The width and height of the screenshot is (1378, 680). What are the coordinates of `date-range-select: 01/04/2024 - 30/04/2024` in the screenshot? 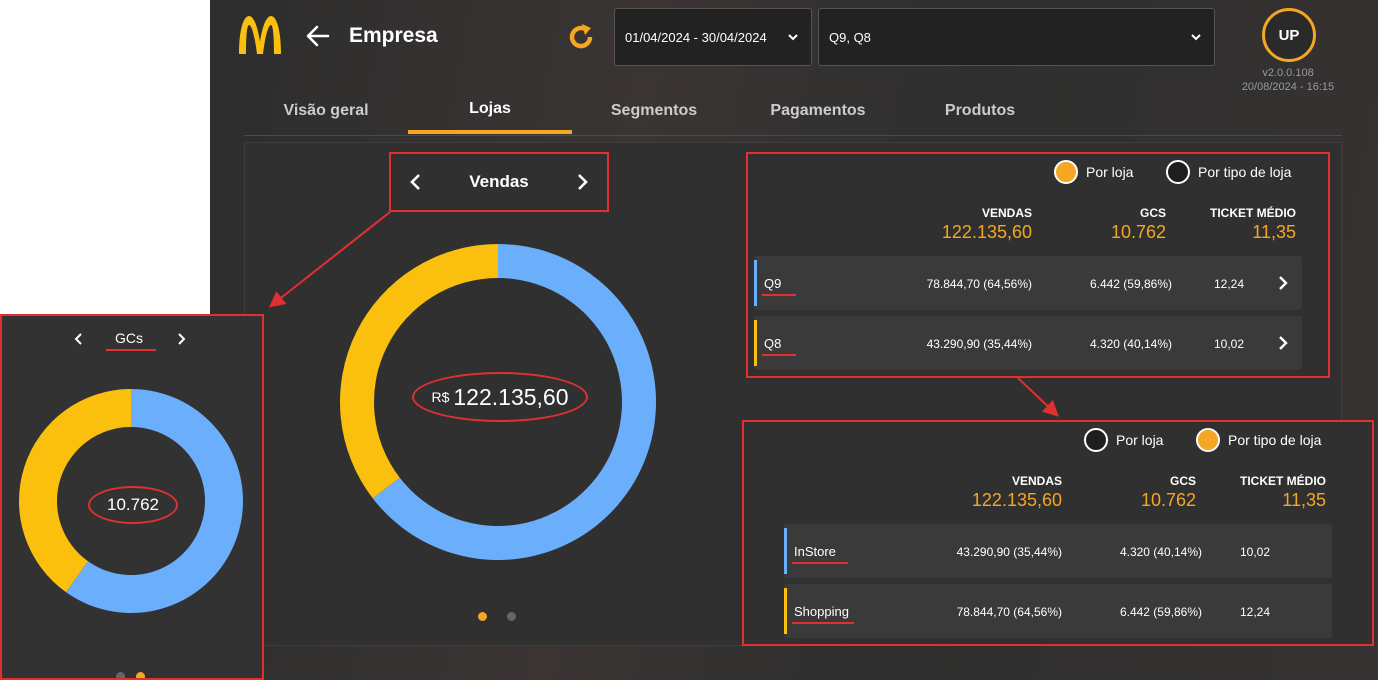 It's located at (713, 37).